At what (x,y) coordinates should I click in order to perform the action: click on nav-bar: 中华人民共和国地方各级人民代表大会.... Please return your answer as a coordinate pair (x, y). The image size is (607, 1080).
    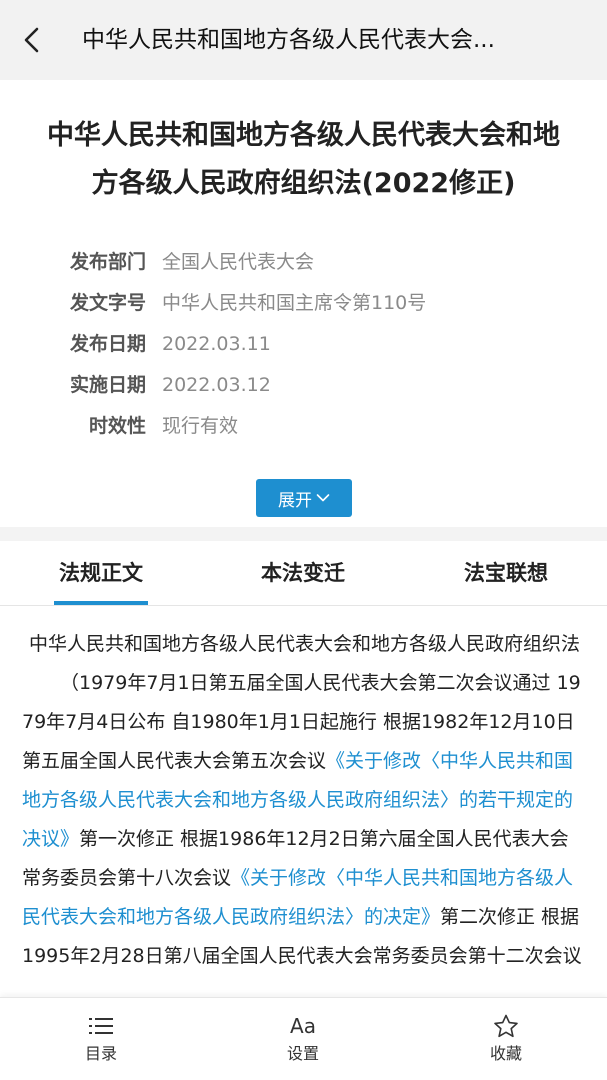
    Looking at the image, I should click on (303, 40).